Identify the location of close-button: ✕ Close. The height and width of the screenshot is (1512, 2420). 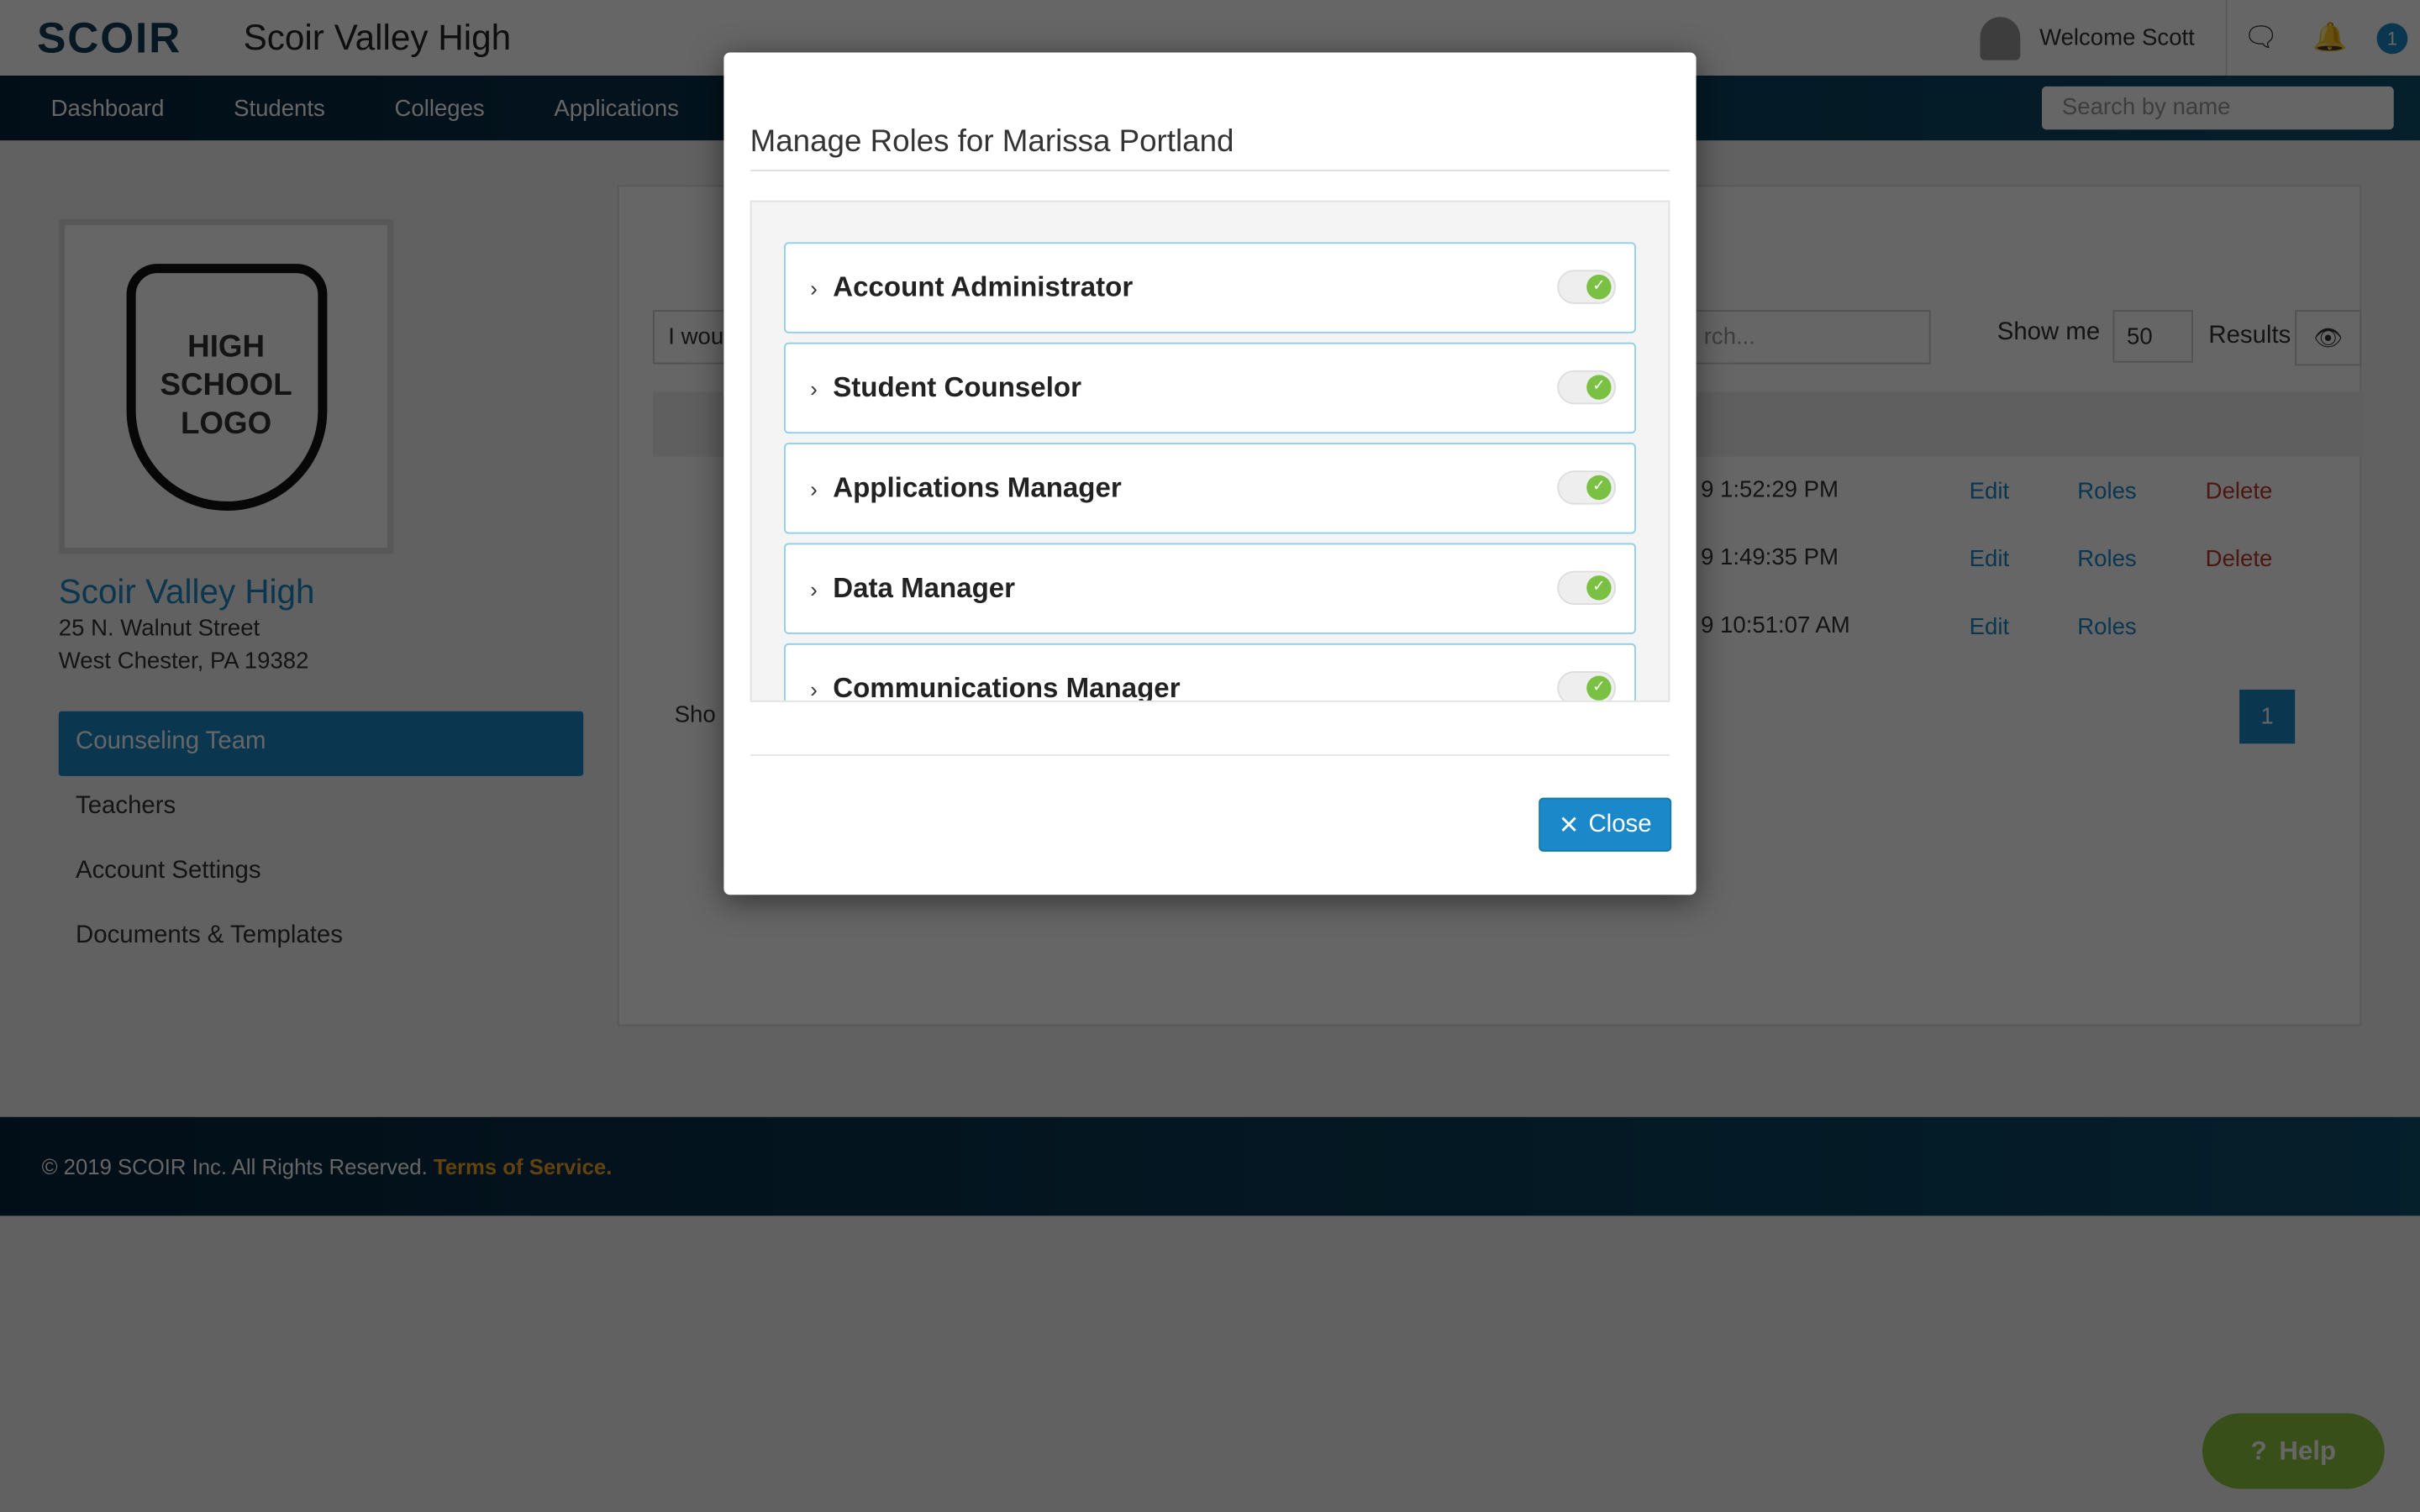
(1605, 824).